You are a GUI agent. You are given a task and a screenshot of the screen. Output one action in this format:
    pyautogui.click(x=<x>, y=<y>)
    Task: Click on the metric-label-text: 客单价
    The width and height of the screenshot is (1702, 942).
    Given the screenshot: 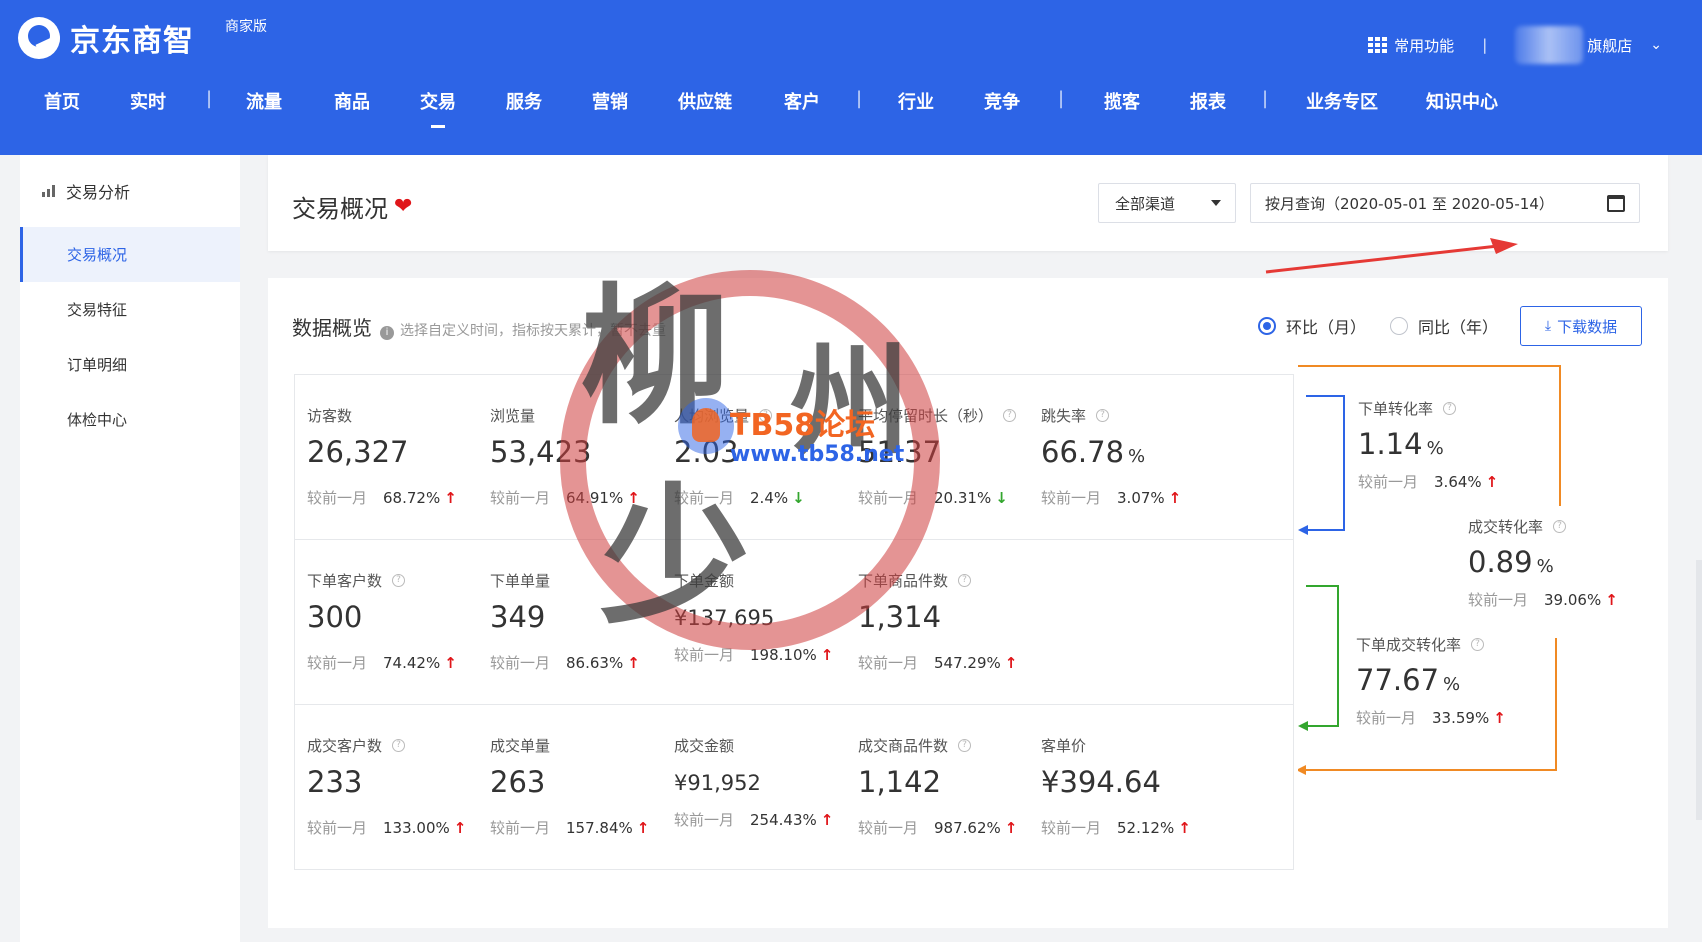 What is the action you would take?
    pyautogui.click(x=1064, y=746)
    